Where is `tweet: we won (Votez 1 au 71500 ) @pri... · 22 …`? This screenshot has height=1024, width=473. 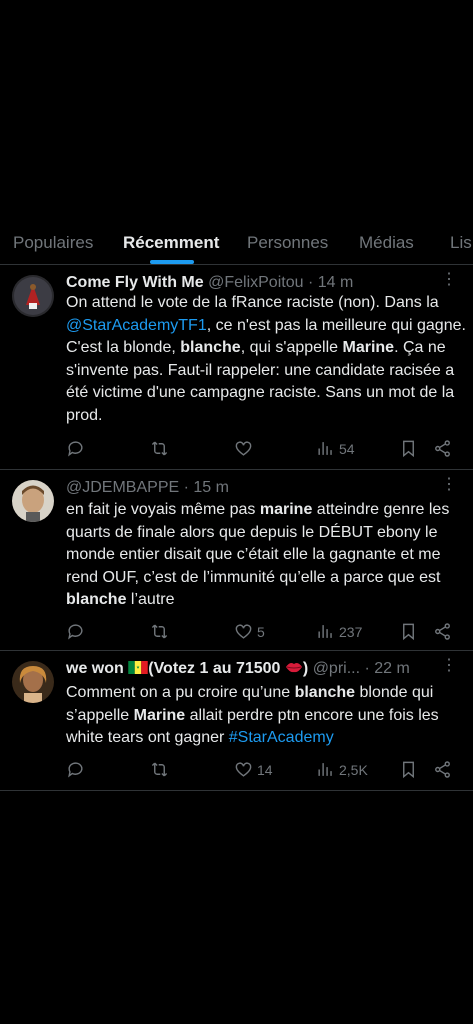
tweet: we won (Votez 1 au 71500 ) @pri... · 22 … is located at coordinates (236, 721).